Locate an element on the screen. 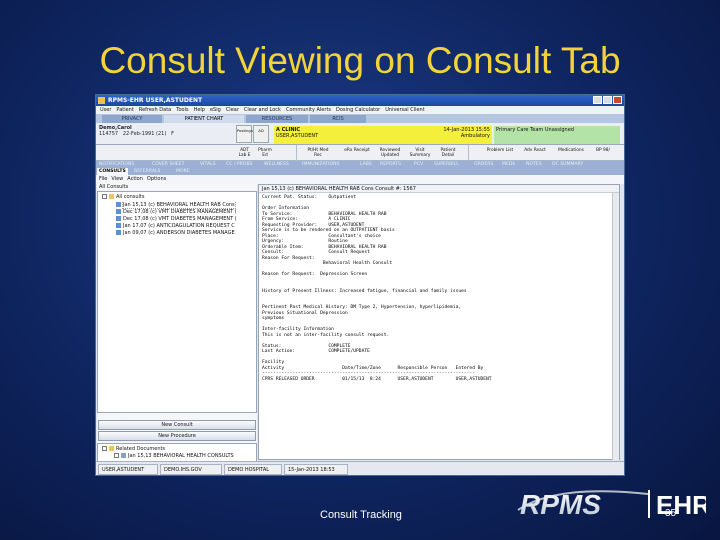 This screenshot has height=540, width=720. menu-universal-client: Universal Client is located at coordinates (404, 110).